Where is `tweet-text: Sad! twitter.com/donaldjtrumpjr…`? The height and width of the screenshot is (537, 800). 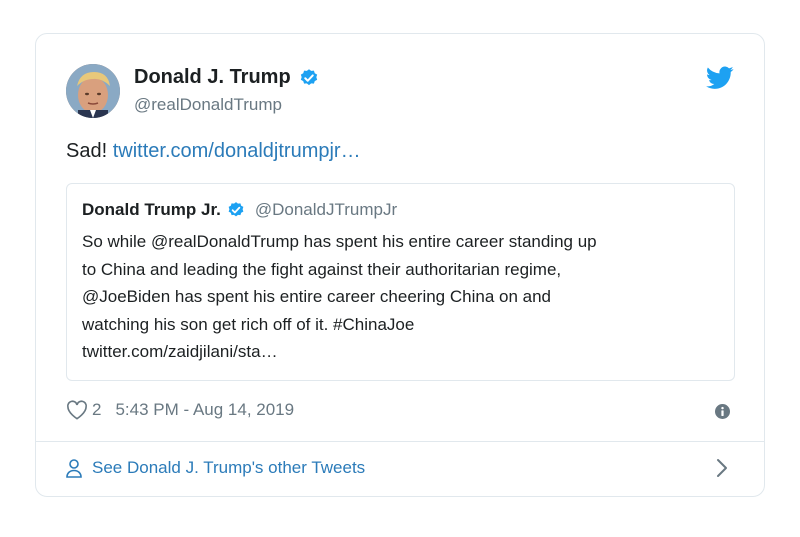
tweet-text: Sad! twitter.com/donaldjtrumpjr… is located at coordinates (213, 151).